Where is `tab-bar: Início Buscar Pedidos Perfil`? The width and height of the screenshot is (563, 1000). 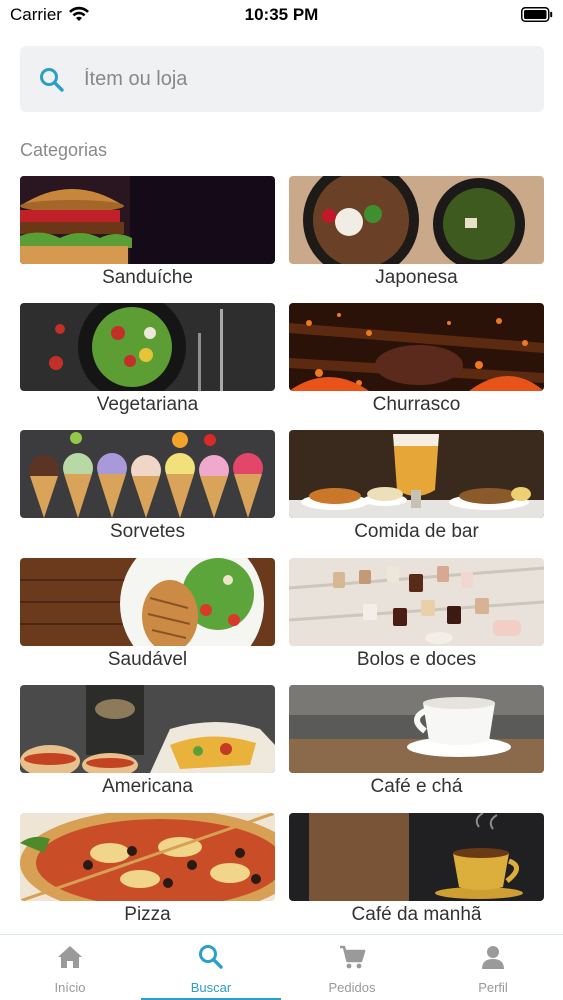
tab-bar: Início Buscar Pedidos Perfil is located at coordinates (281, 967).